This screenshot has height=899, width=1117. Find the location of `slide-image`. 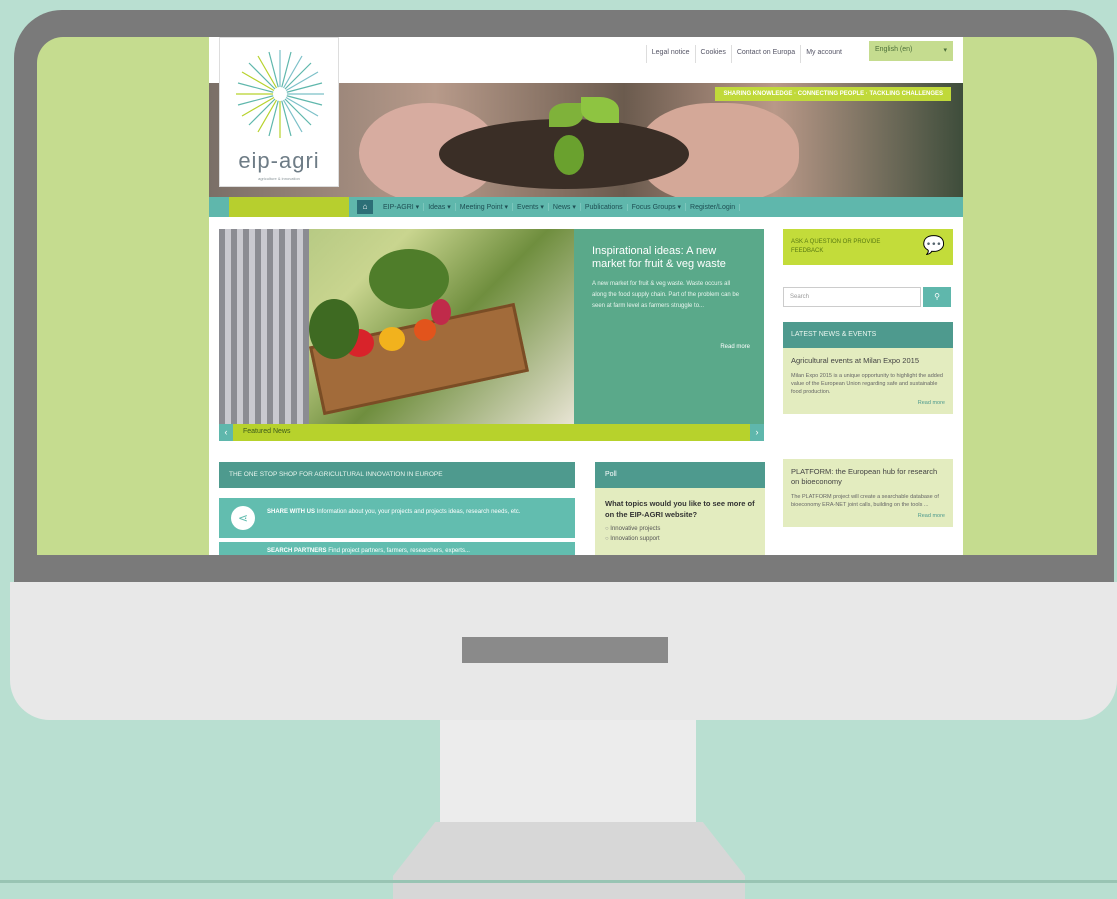

slide-image is located at coordinates (396, 326).